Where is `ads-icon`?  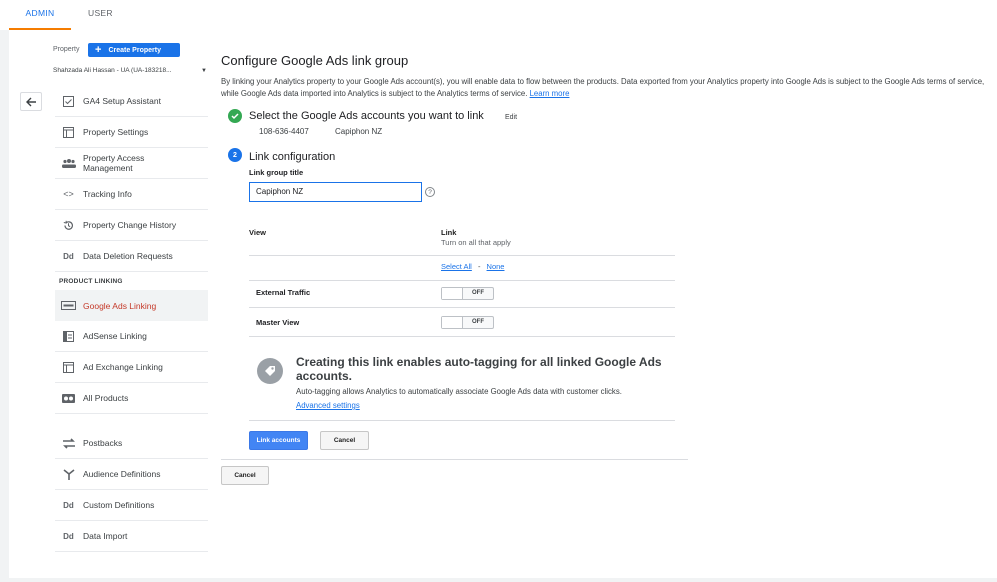 ads-icon is located at coordinates (68, 305).